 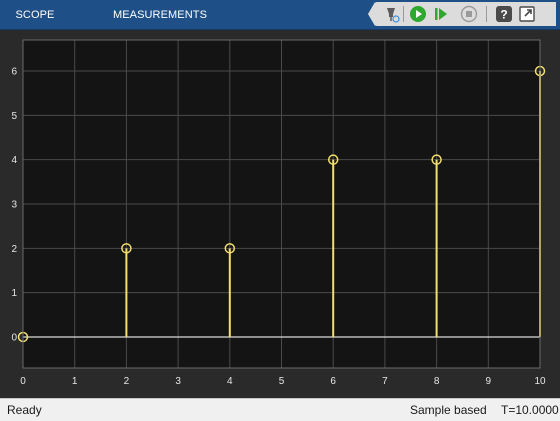 What do you see at coordinates (540, 381) in the screenshot?
I see `x-tick-label: 10` at bounding box center [540, 381].